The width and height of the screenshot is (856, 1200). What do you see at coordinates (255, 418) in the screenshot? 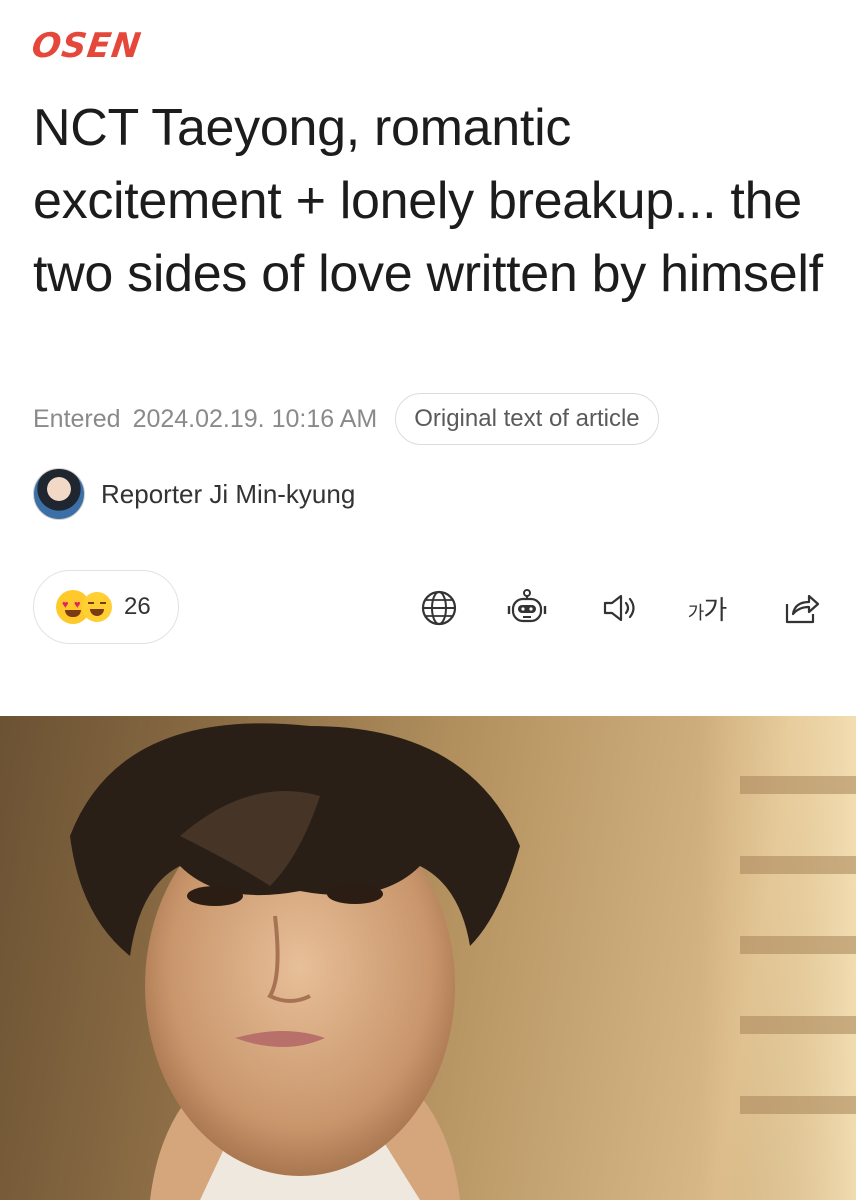
I see `entered-datetime: 2024.02.19. 10:16 AM` at bounding box center [255, 418].